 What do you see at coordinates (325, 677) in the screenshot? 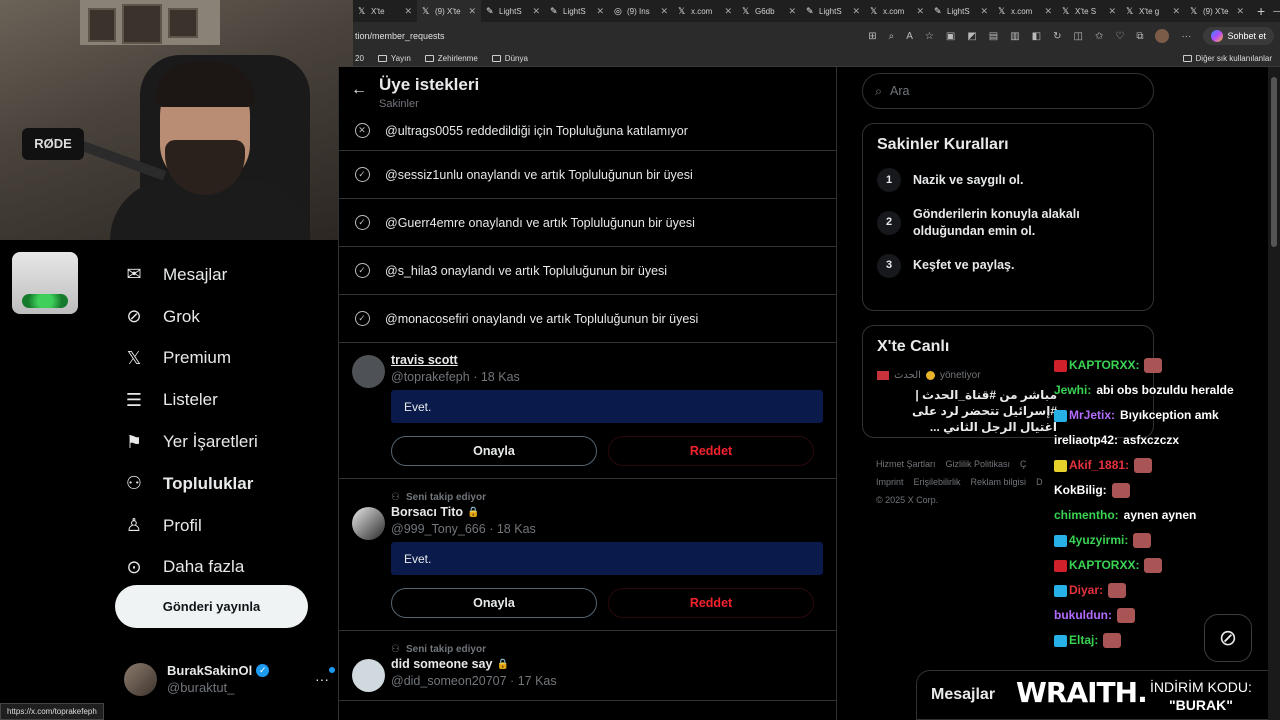
I see `more-options-icon: ···` at bounding box center [325, 677].